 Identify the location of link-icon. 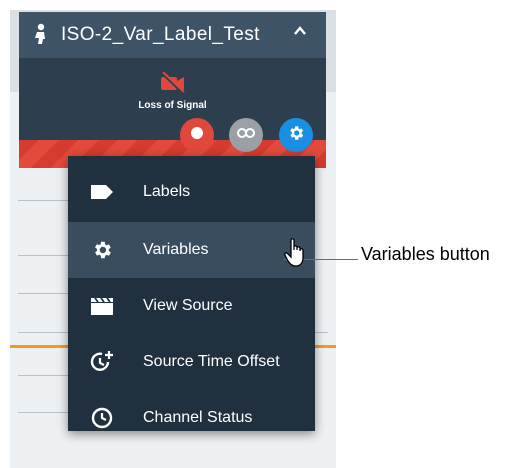
(246, 135).